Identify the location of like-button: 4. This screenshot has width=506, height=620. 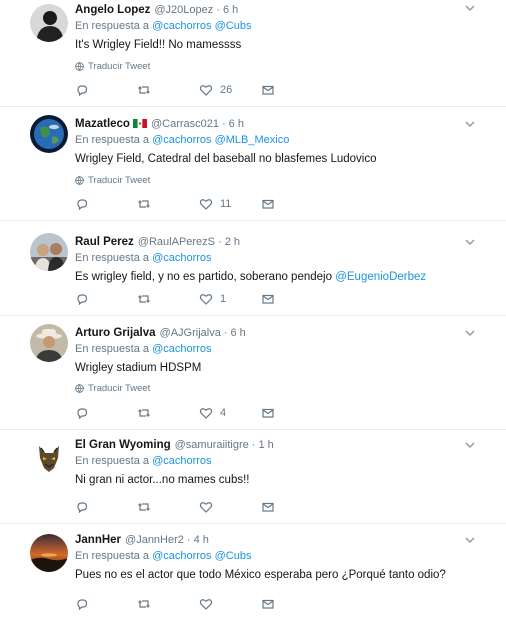
(230, 413).